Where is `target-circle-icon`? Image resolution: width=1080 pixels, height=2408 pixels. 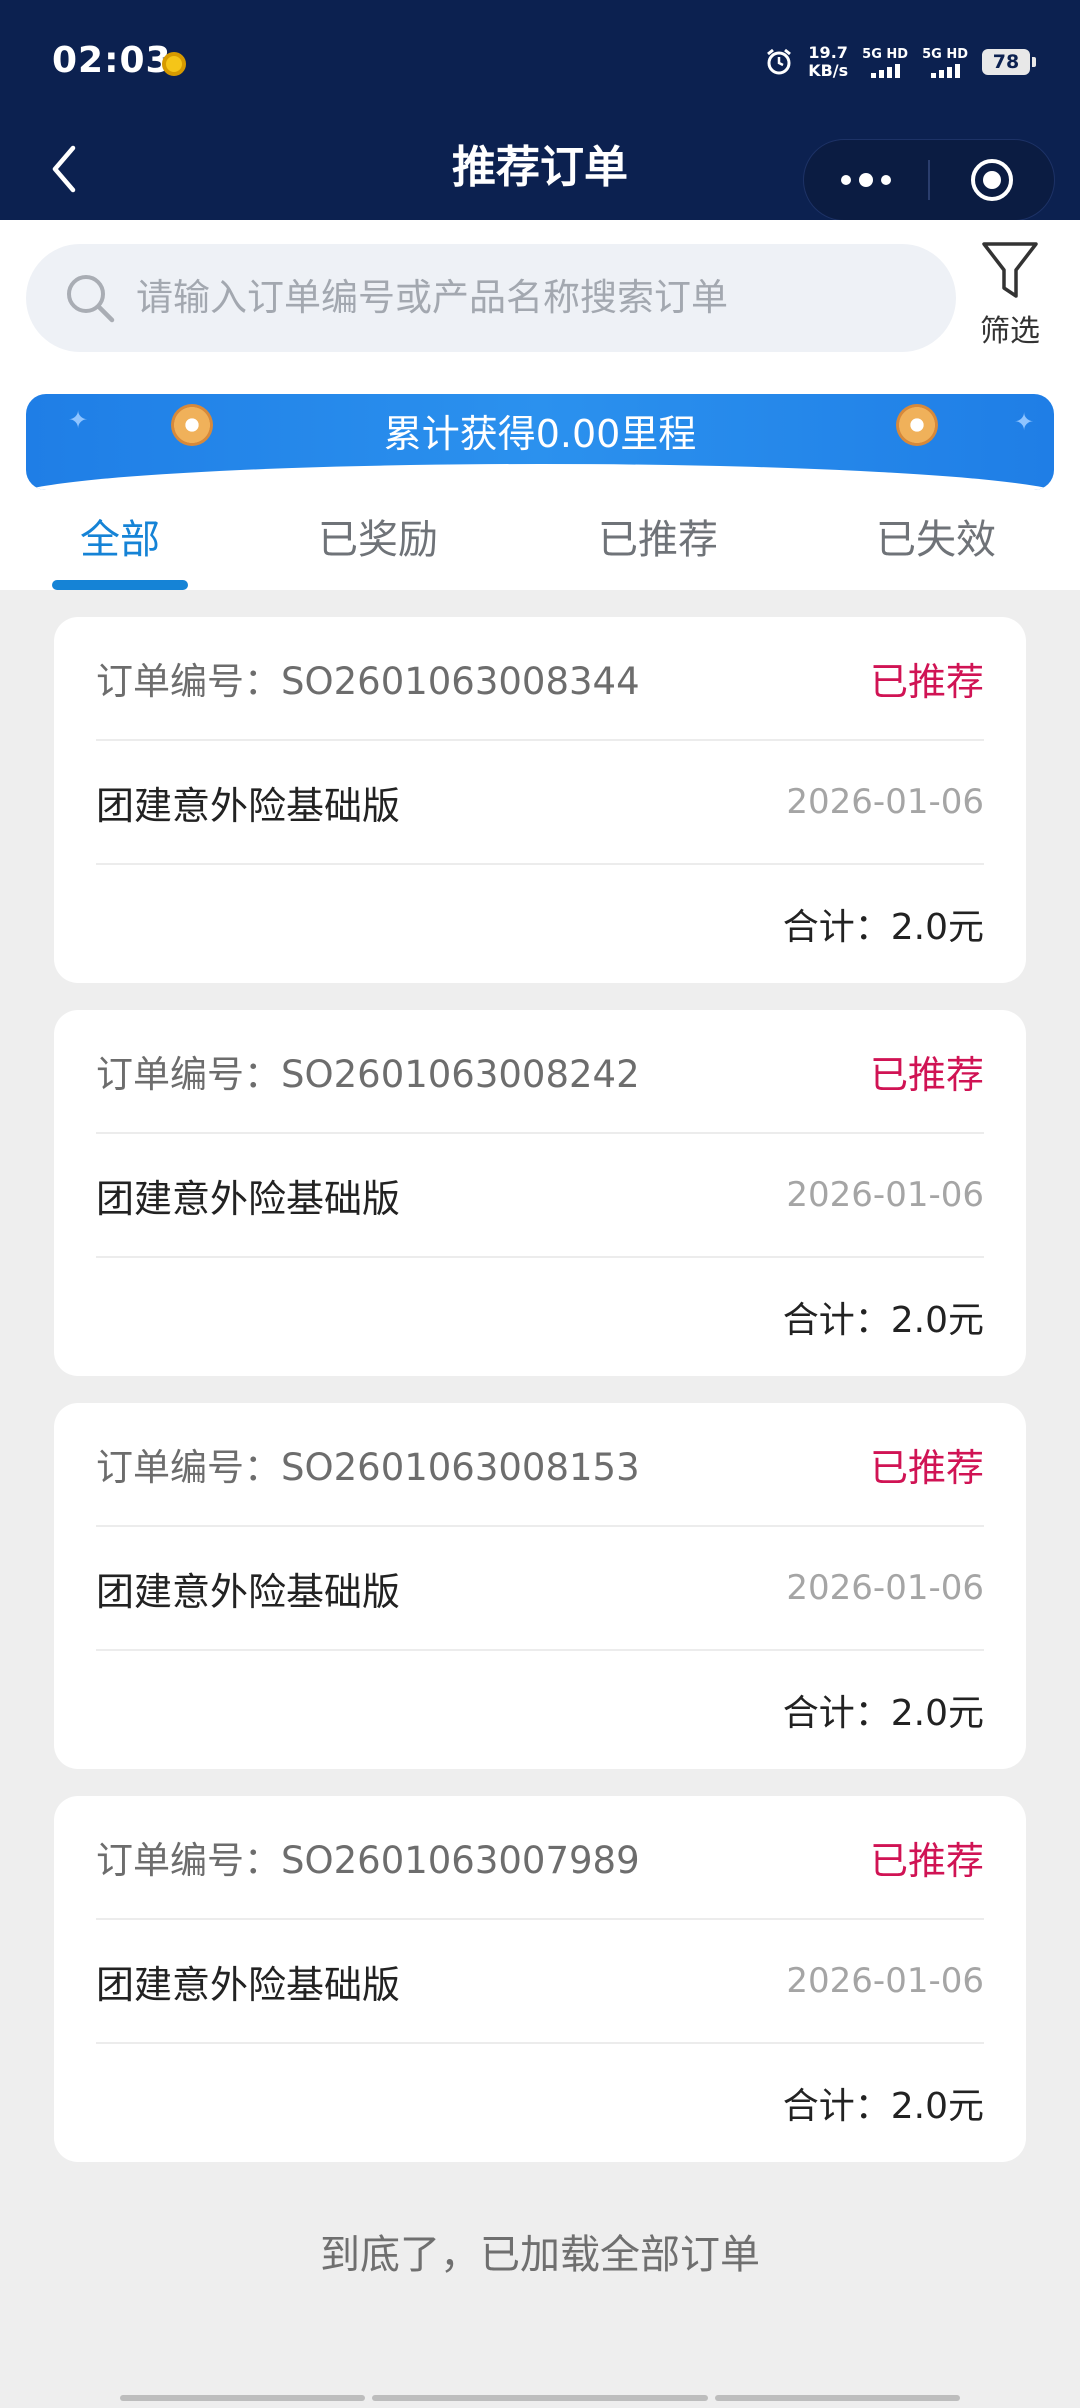
target-circle-icon is located at coordinates (992, 180).